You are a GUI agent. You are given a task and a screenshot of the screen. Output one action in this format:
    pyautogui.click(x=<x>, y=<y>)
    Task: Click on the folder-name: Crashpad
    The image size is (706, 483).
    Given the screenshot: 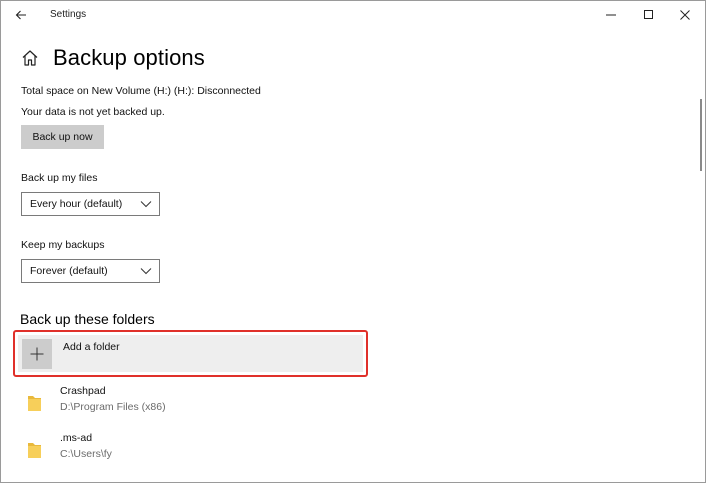 What is the action you would take?
    pyautogui.click(x=83, y=391)
    